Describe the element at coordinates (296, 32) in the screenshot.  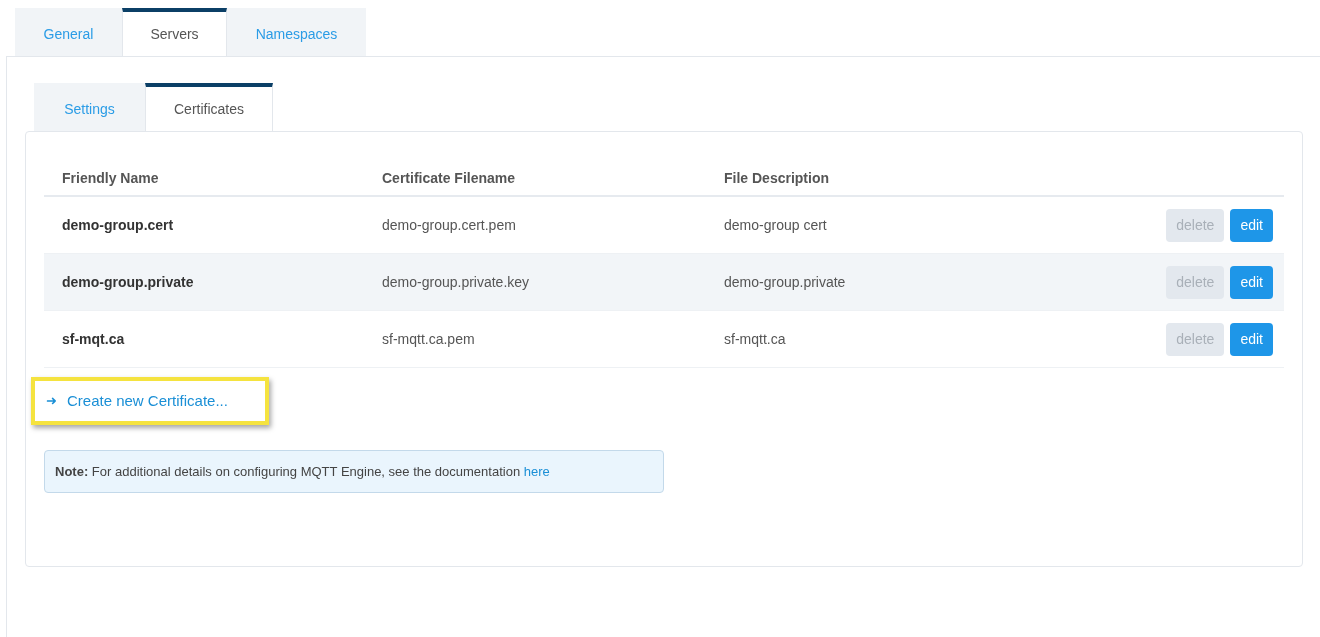
I see `tab: Namespaces` at that location.